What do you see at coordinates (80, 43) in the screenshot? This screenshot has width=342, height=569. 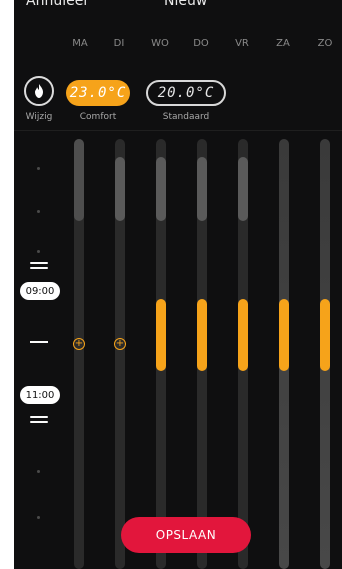 I see `day-ma: MA` at bounding box center [80, 43].